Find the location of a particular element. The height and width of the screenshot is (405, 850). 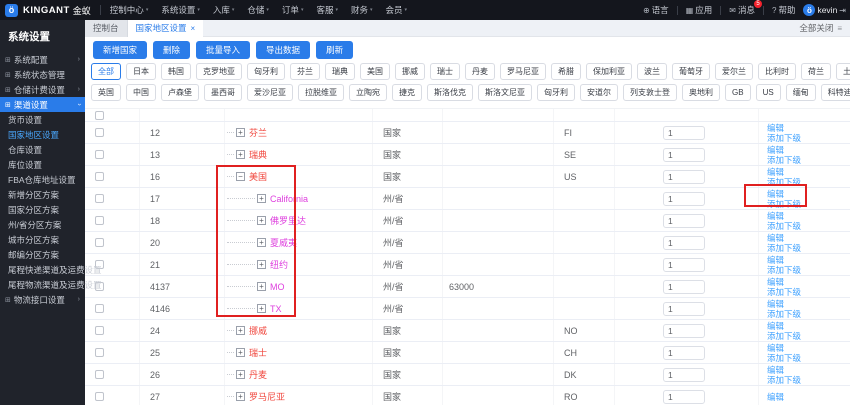

sidebar-item-新增分区方案: 新增分区方案 is located at coordinates (42, 194).